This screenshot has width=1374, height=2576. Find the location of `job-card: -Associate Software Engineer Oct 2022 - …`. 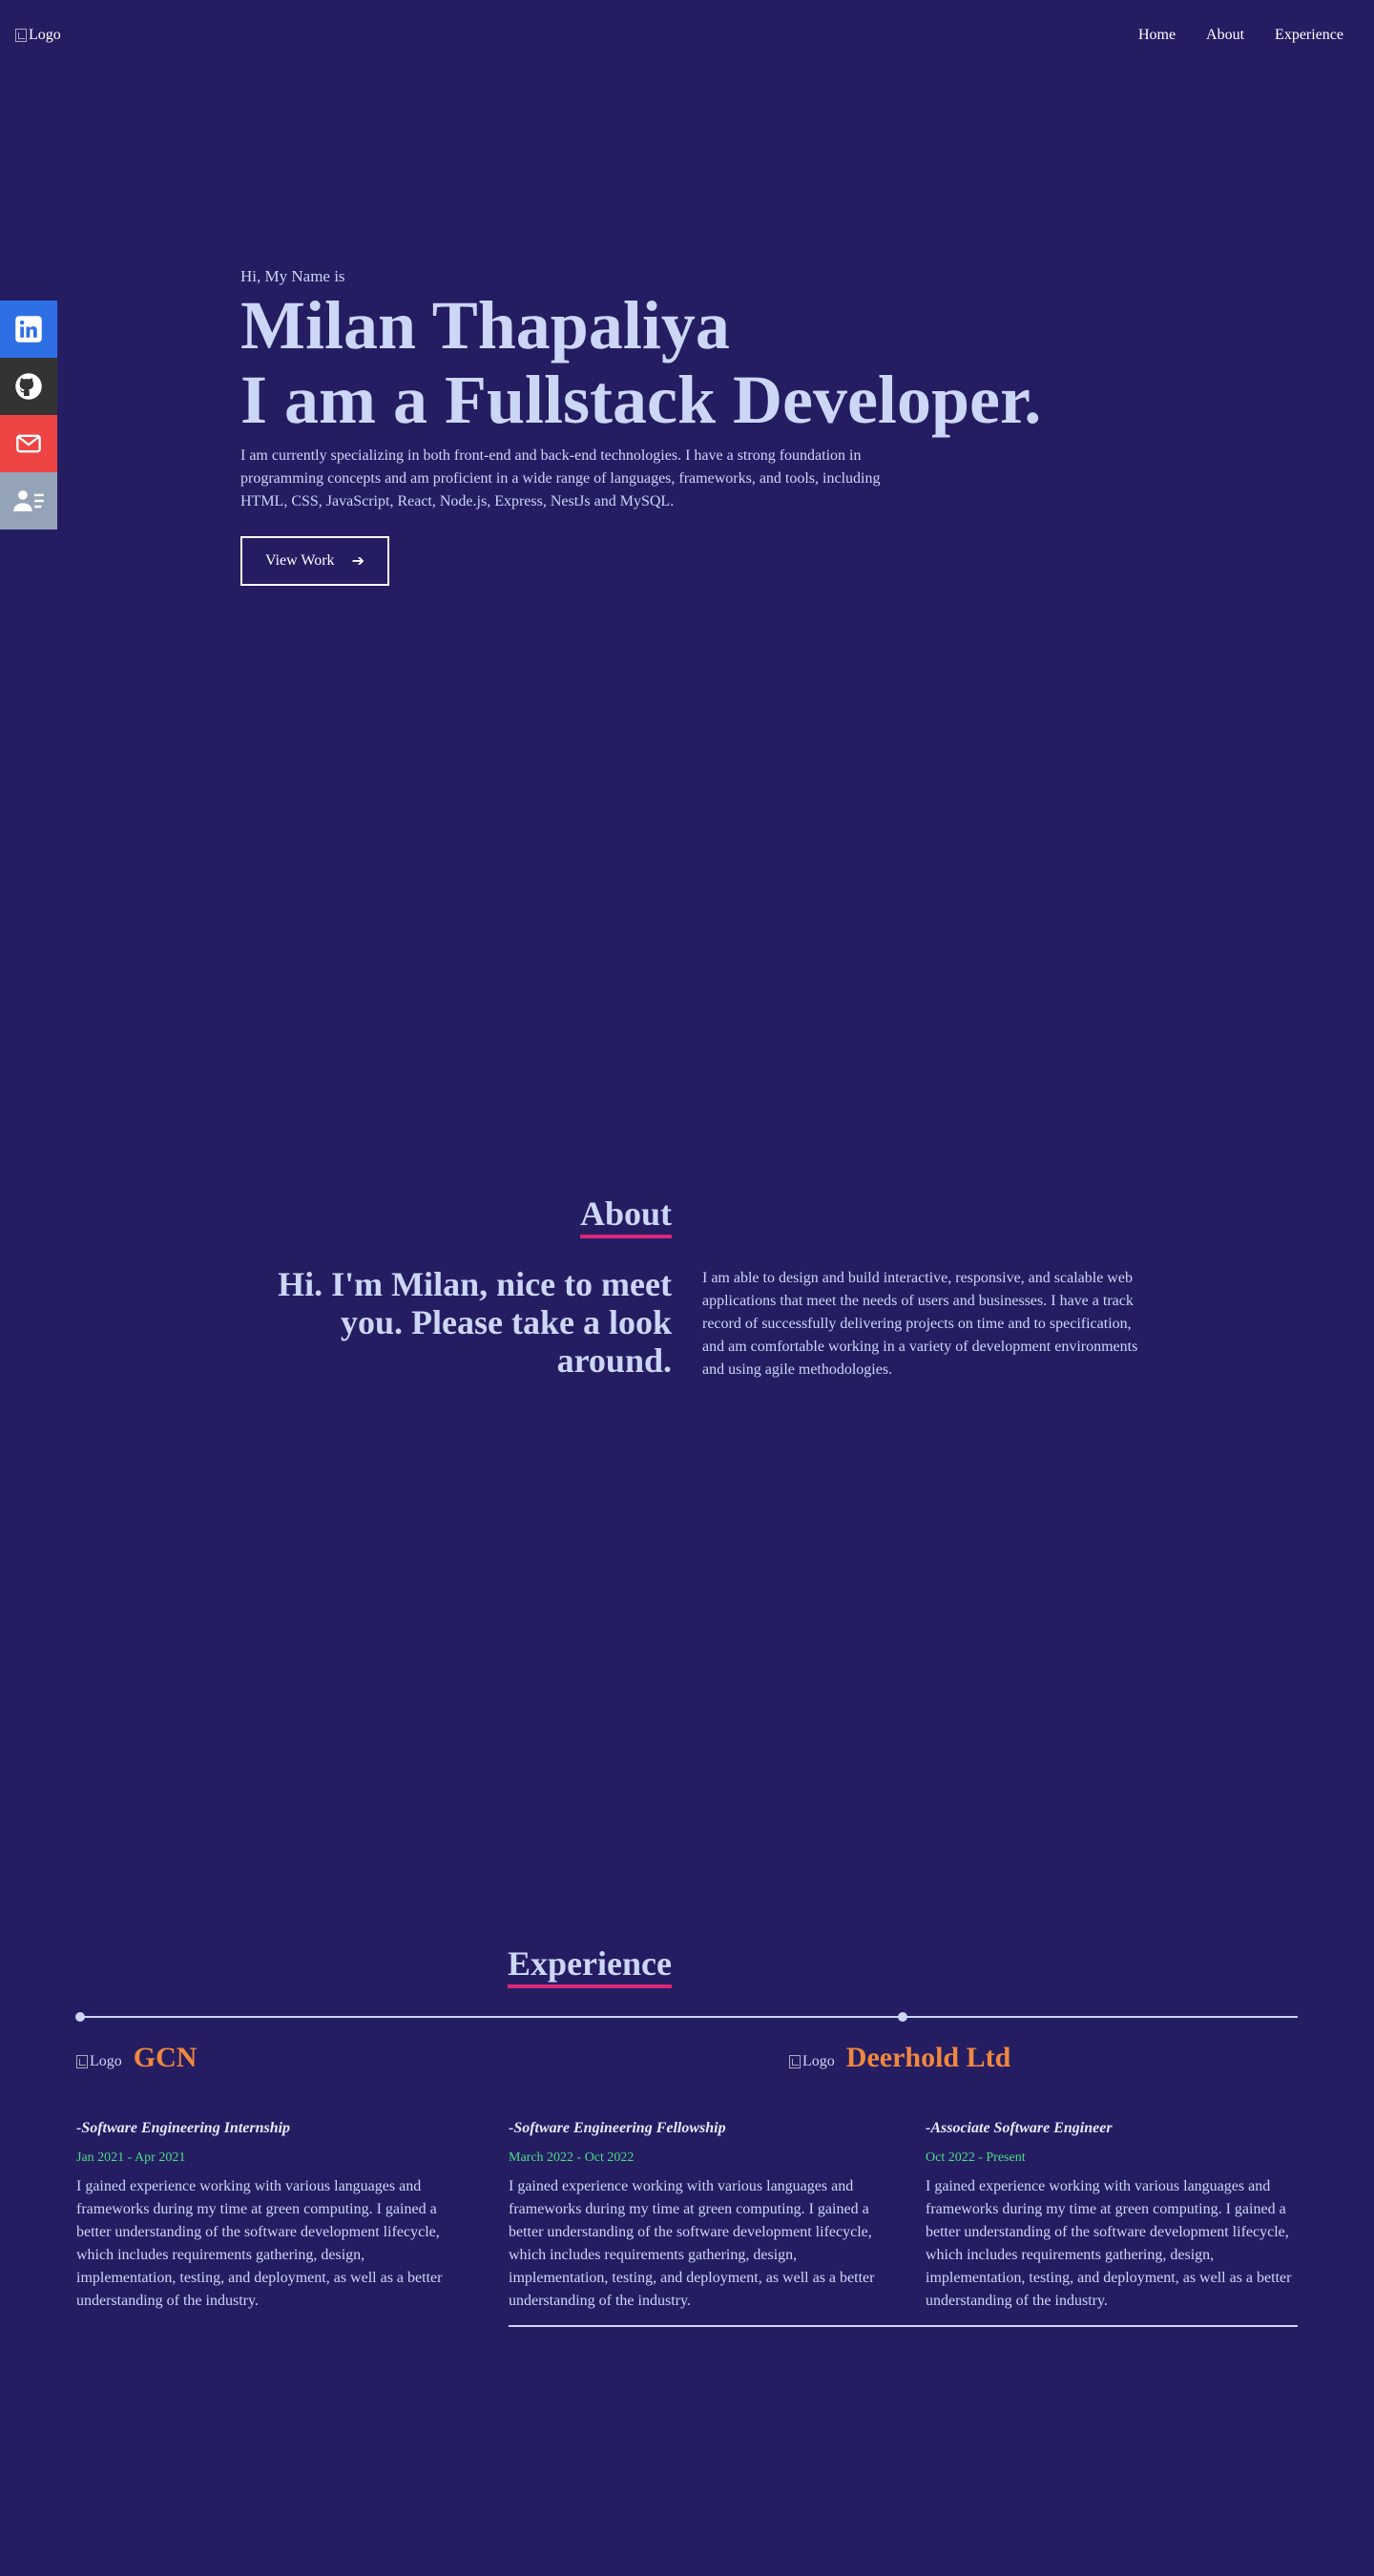

job-card: -Associate Software Engineer Oct 2022 - … is located at coordinates (1121, 2216).